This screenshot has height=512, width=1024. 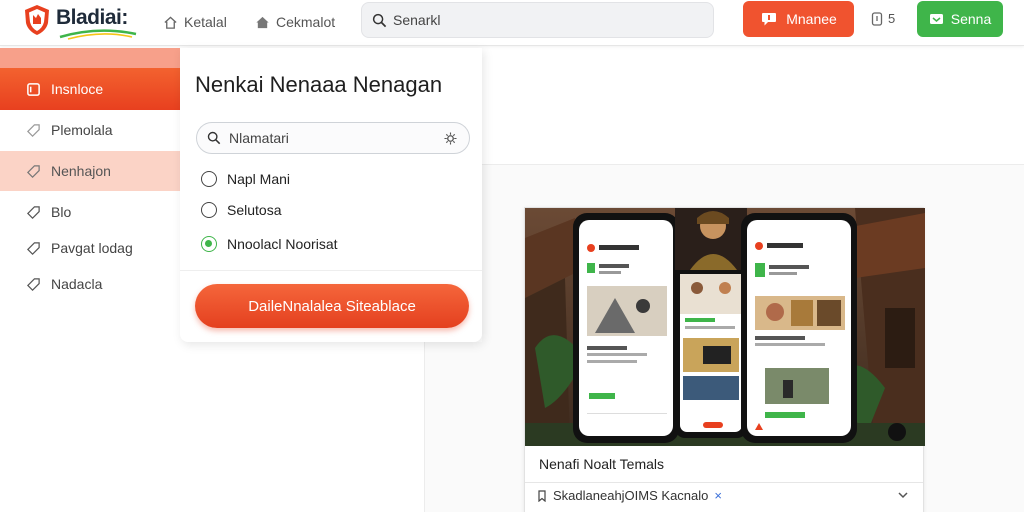 I want to click on phone-icon, so click(x=877, y=18).